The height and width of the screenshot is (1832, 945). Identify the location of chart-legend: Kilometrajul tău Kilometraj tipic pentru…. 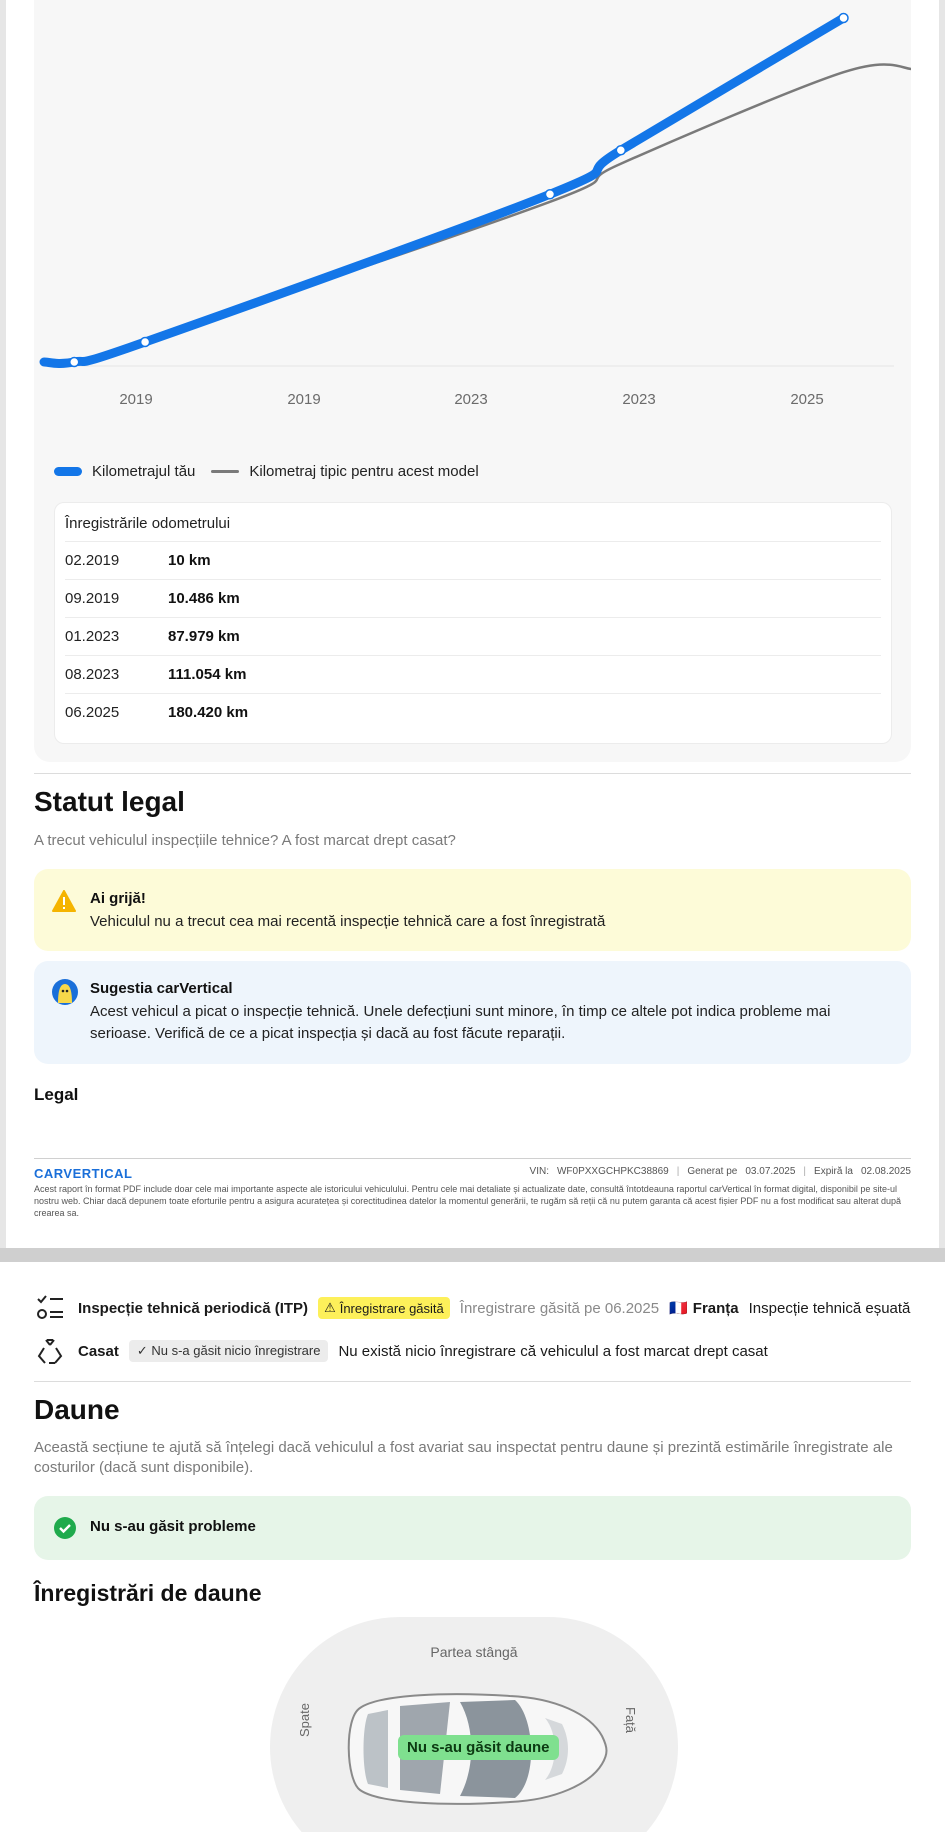
(266, 471).